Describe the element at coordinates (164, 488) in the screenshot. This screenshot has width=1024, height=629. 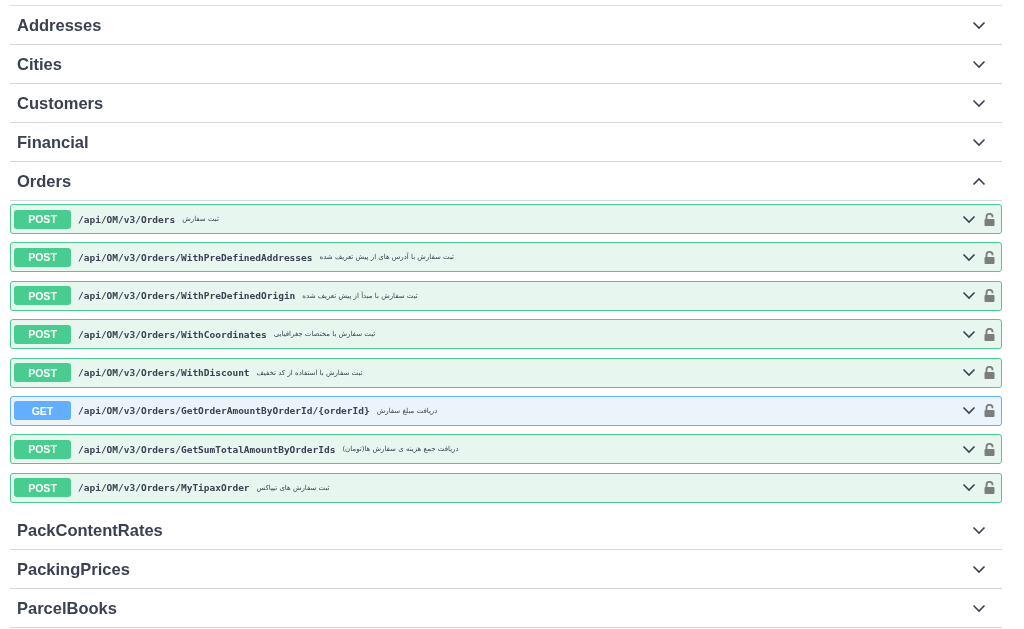
I see `endpoint-path: /api/OM/v3/Orders/MyTipaxOrder` at that location.